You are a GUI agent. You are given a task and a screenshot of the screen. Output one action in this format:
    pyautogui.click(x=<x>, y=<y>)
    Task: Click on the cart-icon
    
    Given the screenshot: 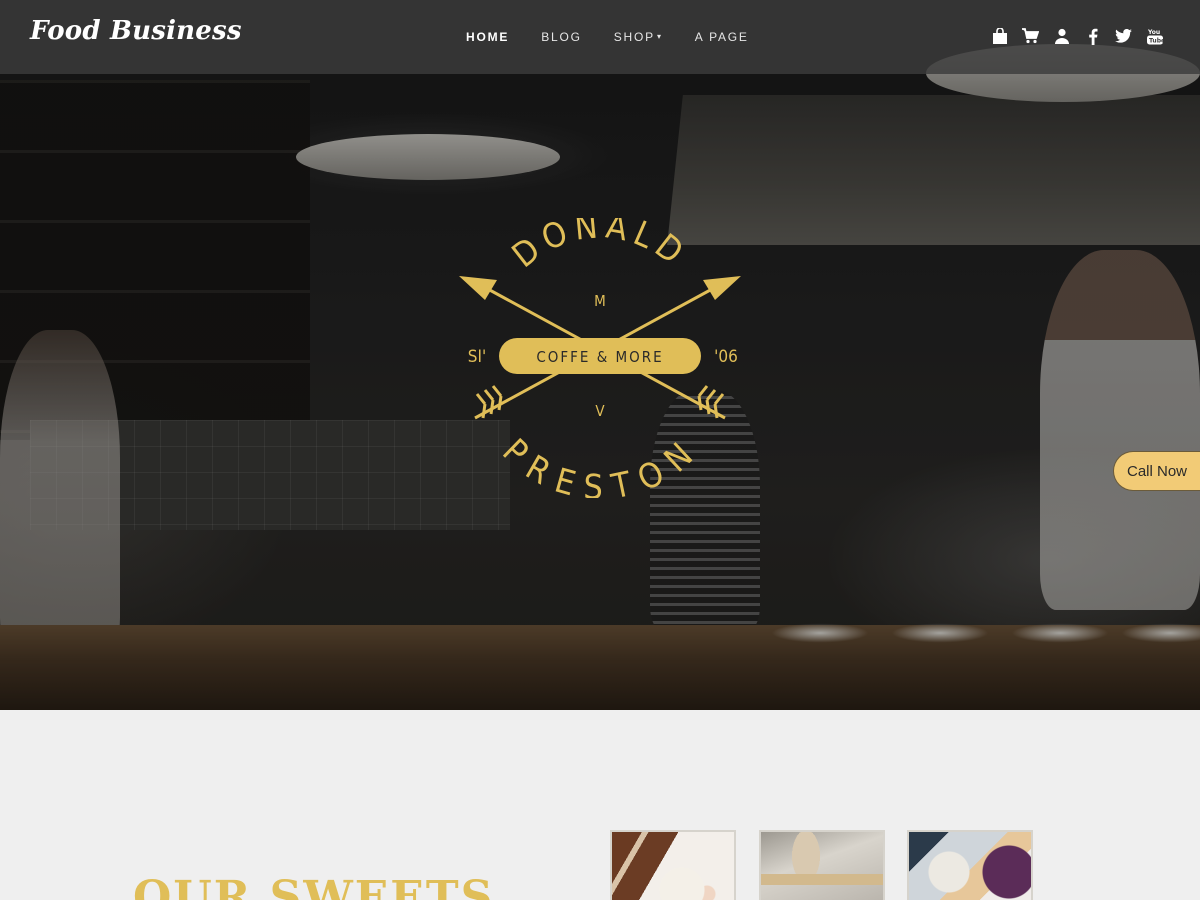 What is the action you would take?
    pyautogui.click(x=1030, y=36)
    